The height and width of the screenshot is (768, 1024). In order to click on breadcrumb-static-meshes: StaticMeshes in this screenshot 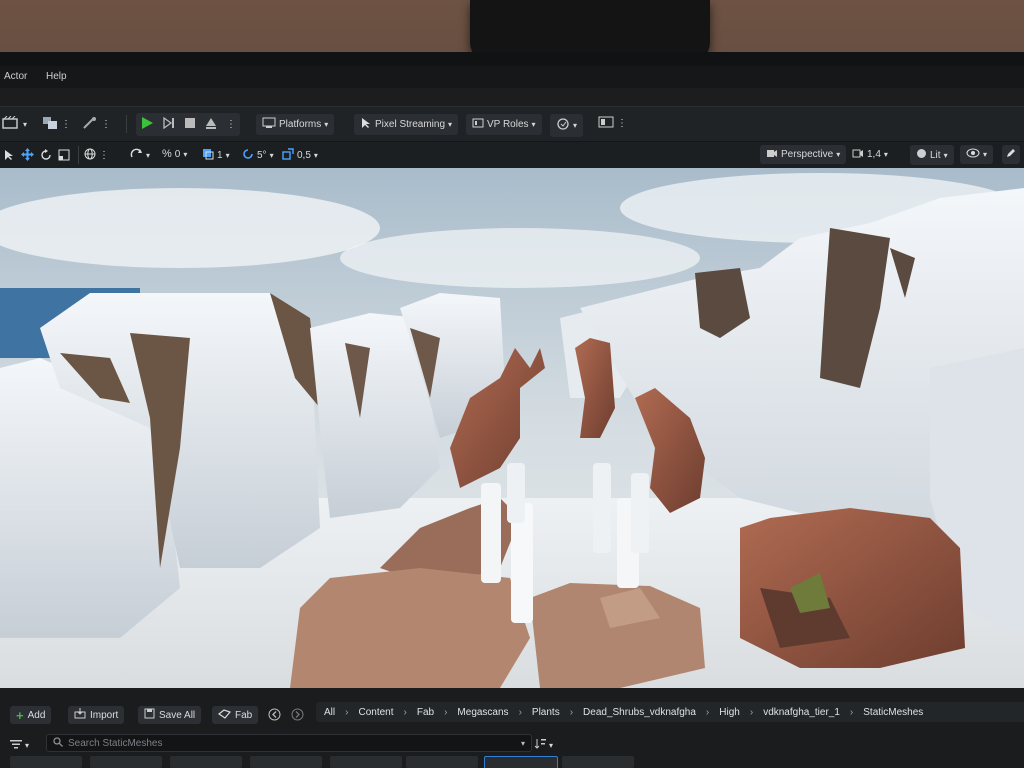, I will do `click(893, 712)`.